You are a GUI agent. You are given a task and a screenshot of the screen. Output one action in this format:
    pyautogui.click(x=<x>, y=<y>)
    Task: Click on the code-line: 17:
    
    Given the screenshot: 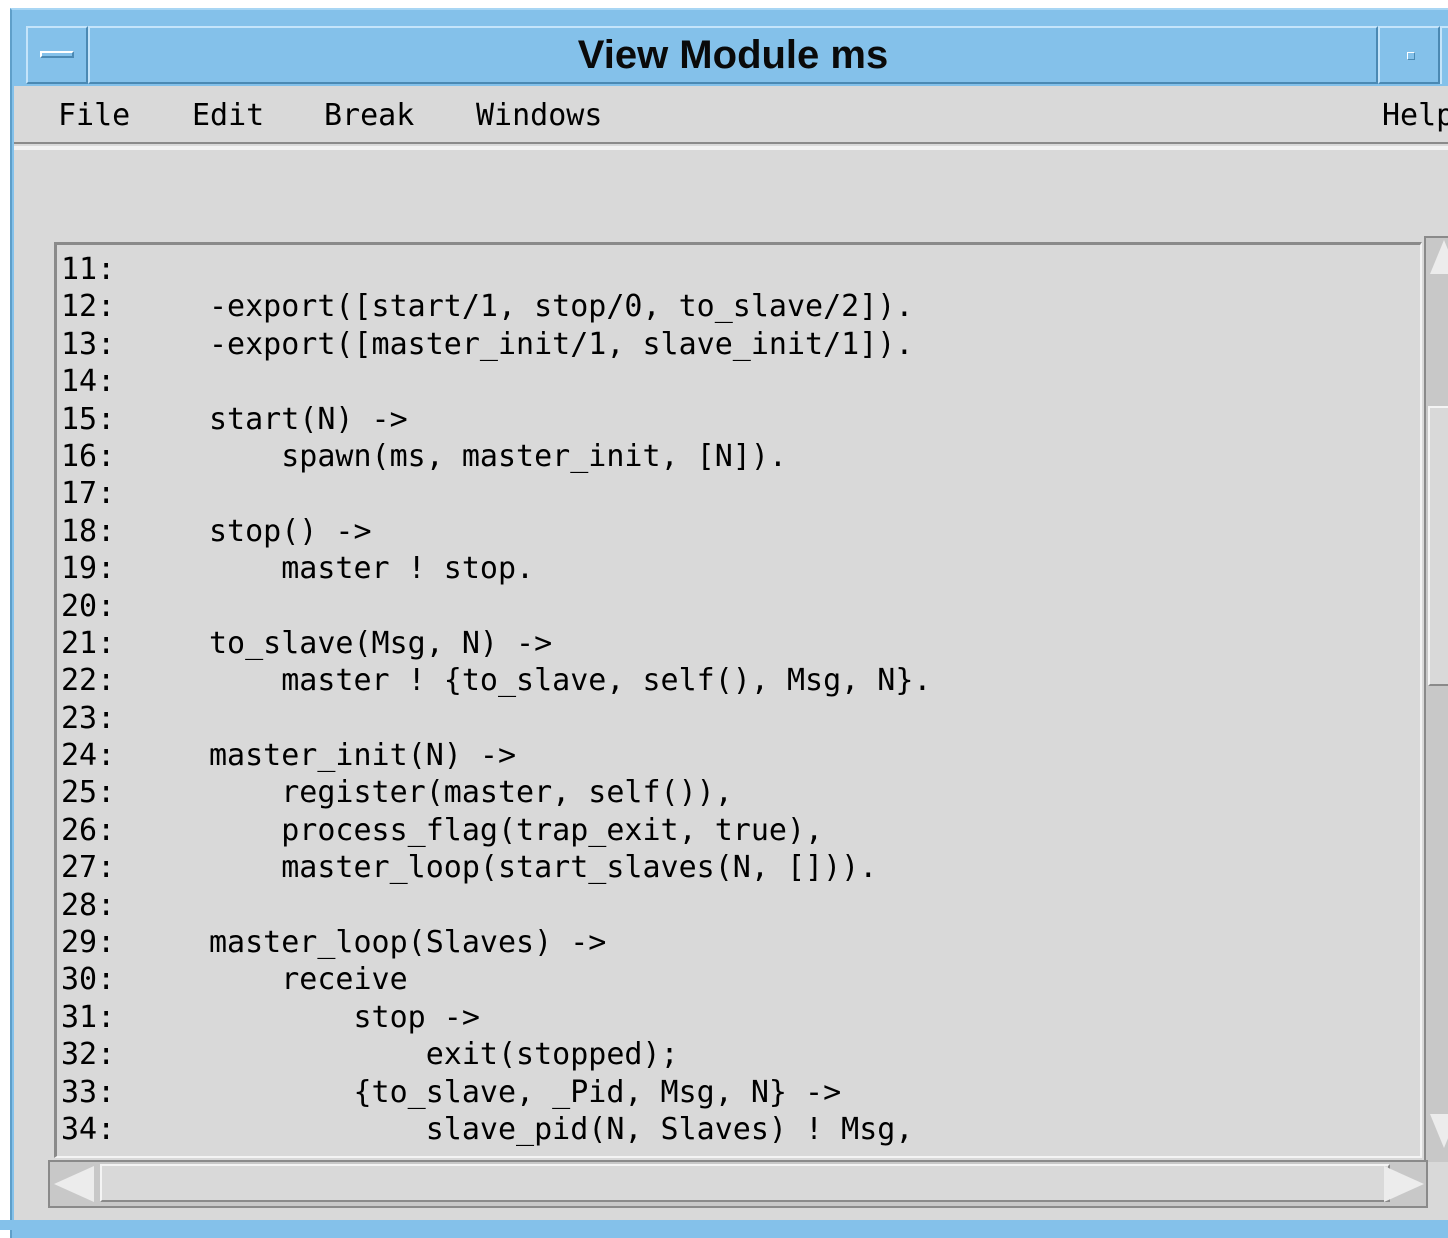 What is the action you would take?
    pyautogui.click(x=496, y=493)
    